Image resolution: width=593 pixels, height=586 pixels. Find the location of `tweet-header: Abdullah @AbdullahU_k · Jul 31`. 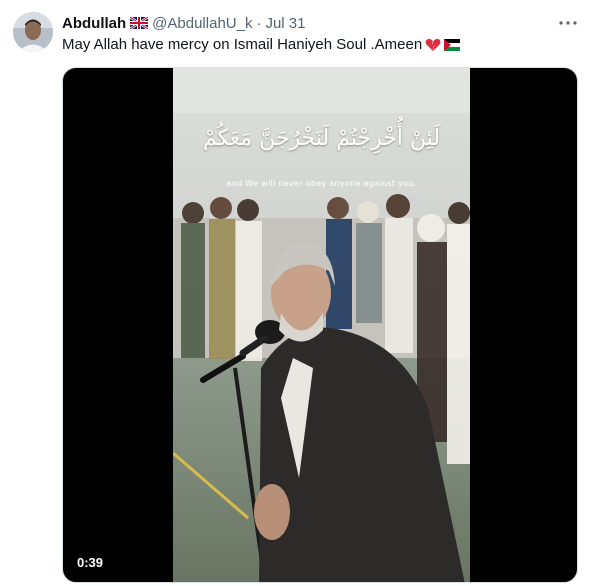

tweet-header: Abdullah @AbdullahU_k · Jul 31 is located at coordinates (184, 23).